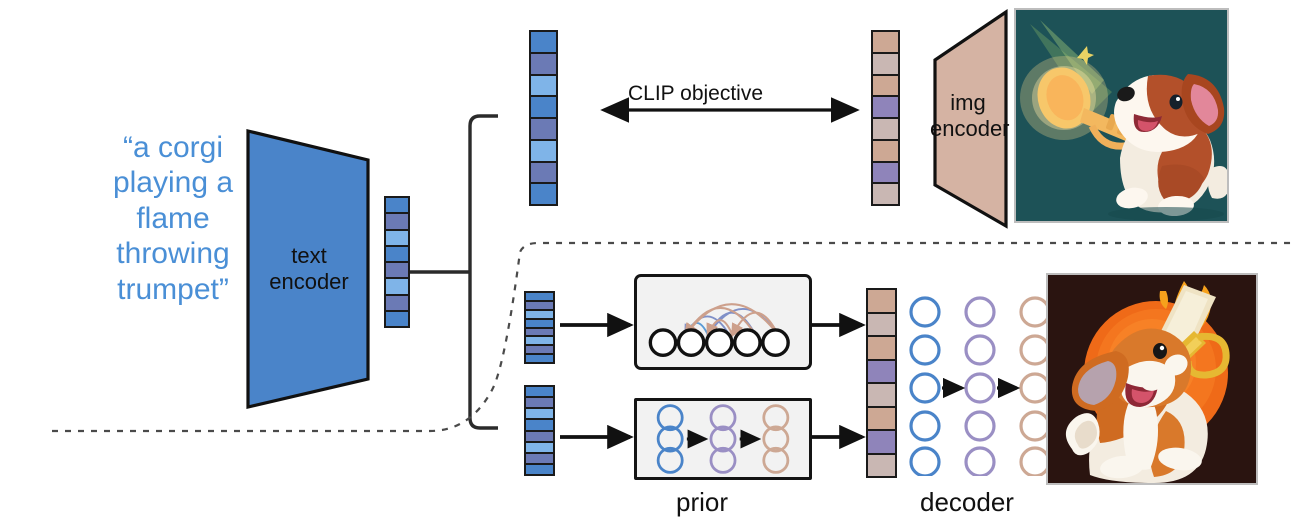 The height and width of the screenshot is (528, 1296). I want to click on prior-caption: prior, so click(702, 502).